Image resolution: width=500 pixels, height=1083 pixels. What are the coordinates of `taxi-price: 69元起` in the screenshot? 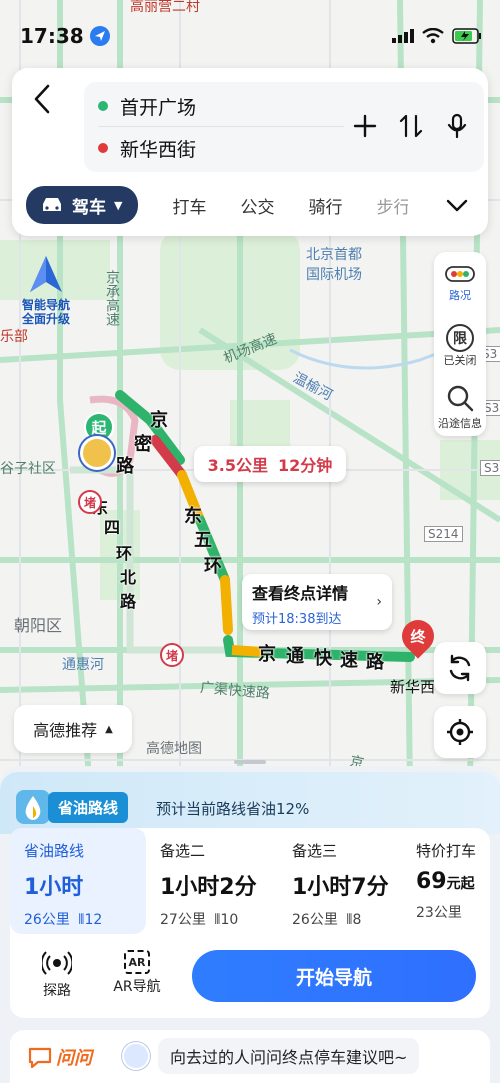 It's located at (453, 881).